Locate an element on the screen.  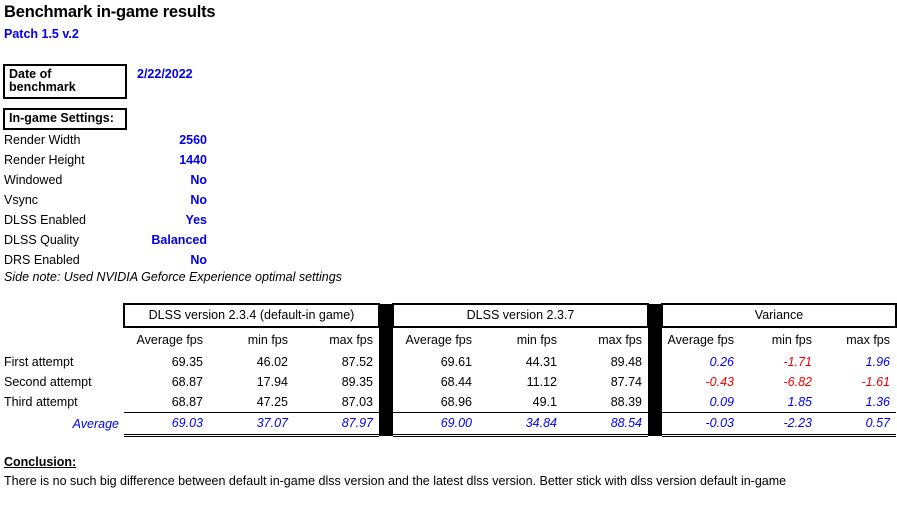
cell-dlss237-max-avg: 88.54 is located at coordinates (605, 424).